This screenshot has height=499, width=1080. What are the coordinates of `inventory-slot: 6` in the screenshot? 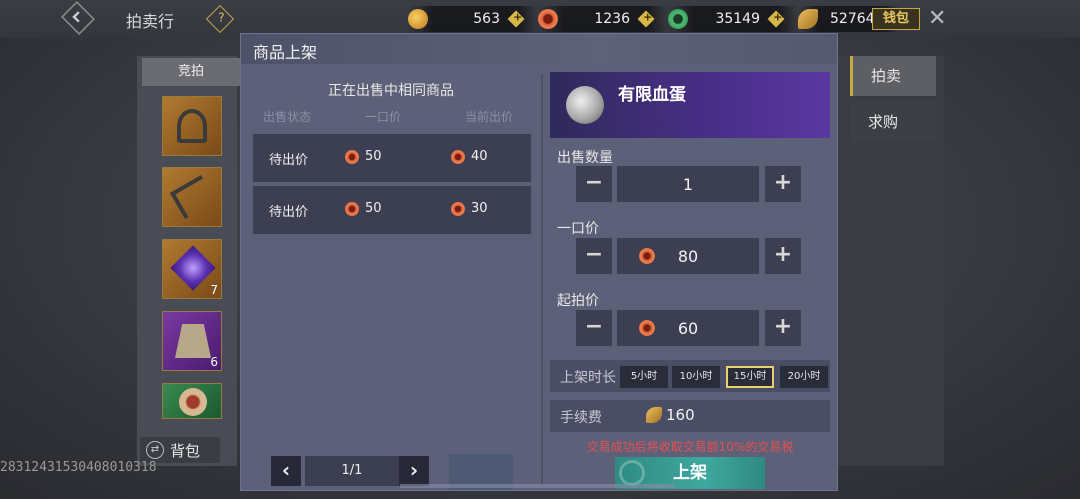 It's located at (192, 341).